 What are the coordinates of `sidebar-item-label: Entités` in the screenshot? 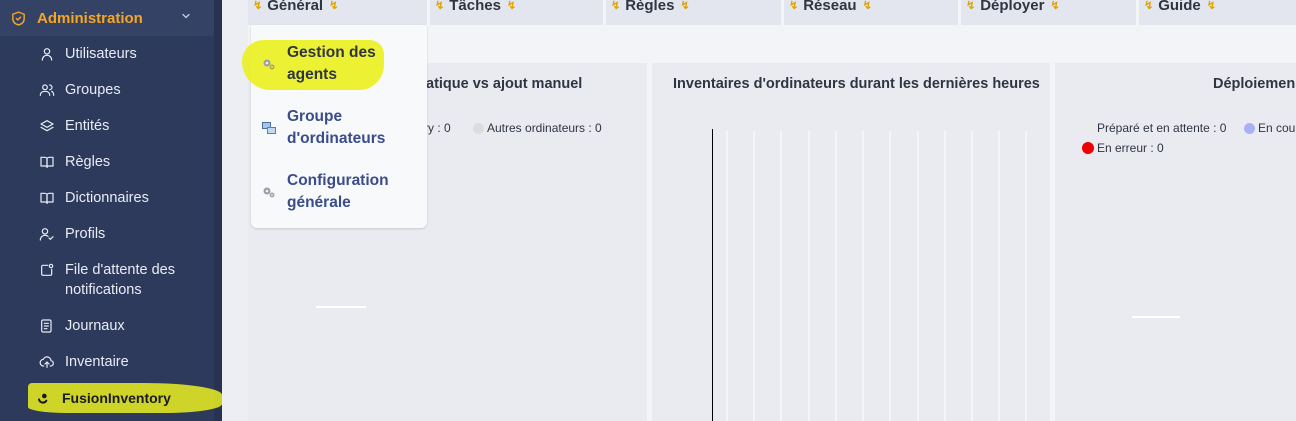 It's located at (87, 126).